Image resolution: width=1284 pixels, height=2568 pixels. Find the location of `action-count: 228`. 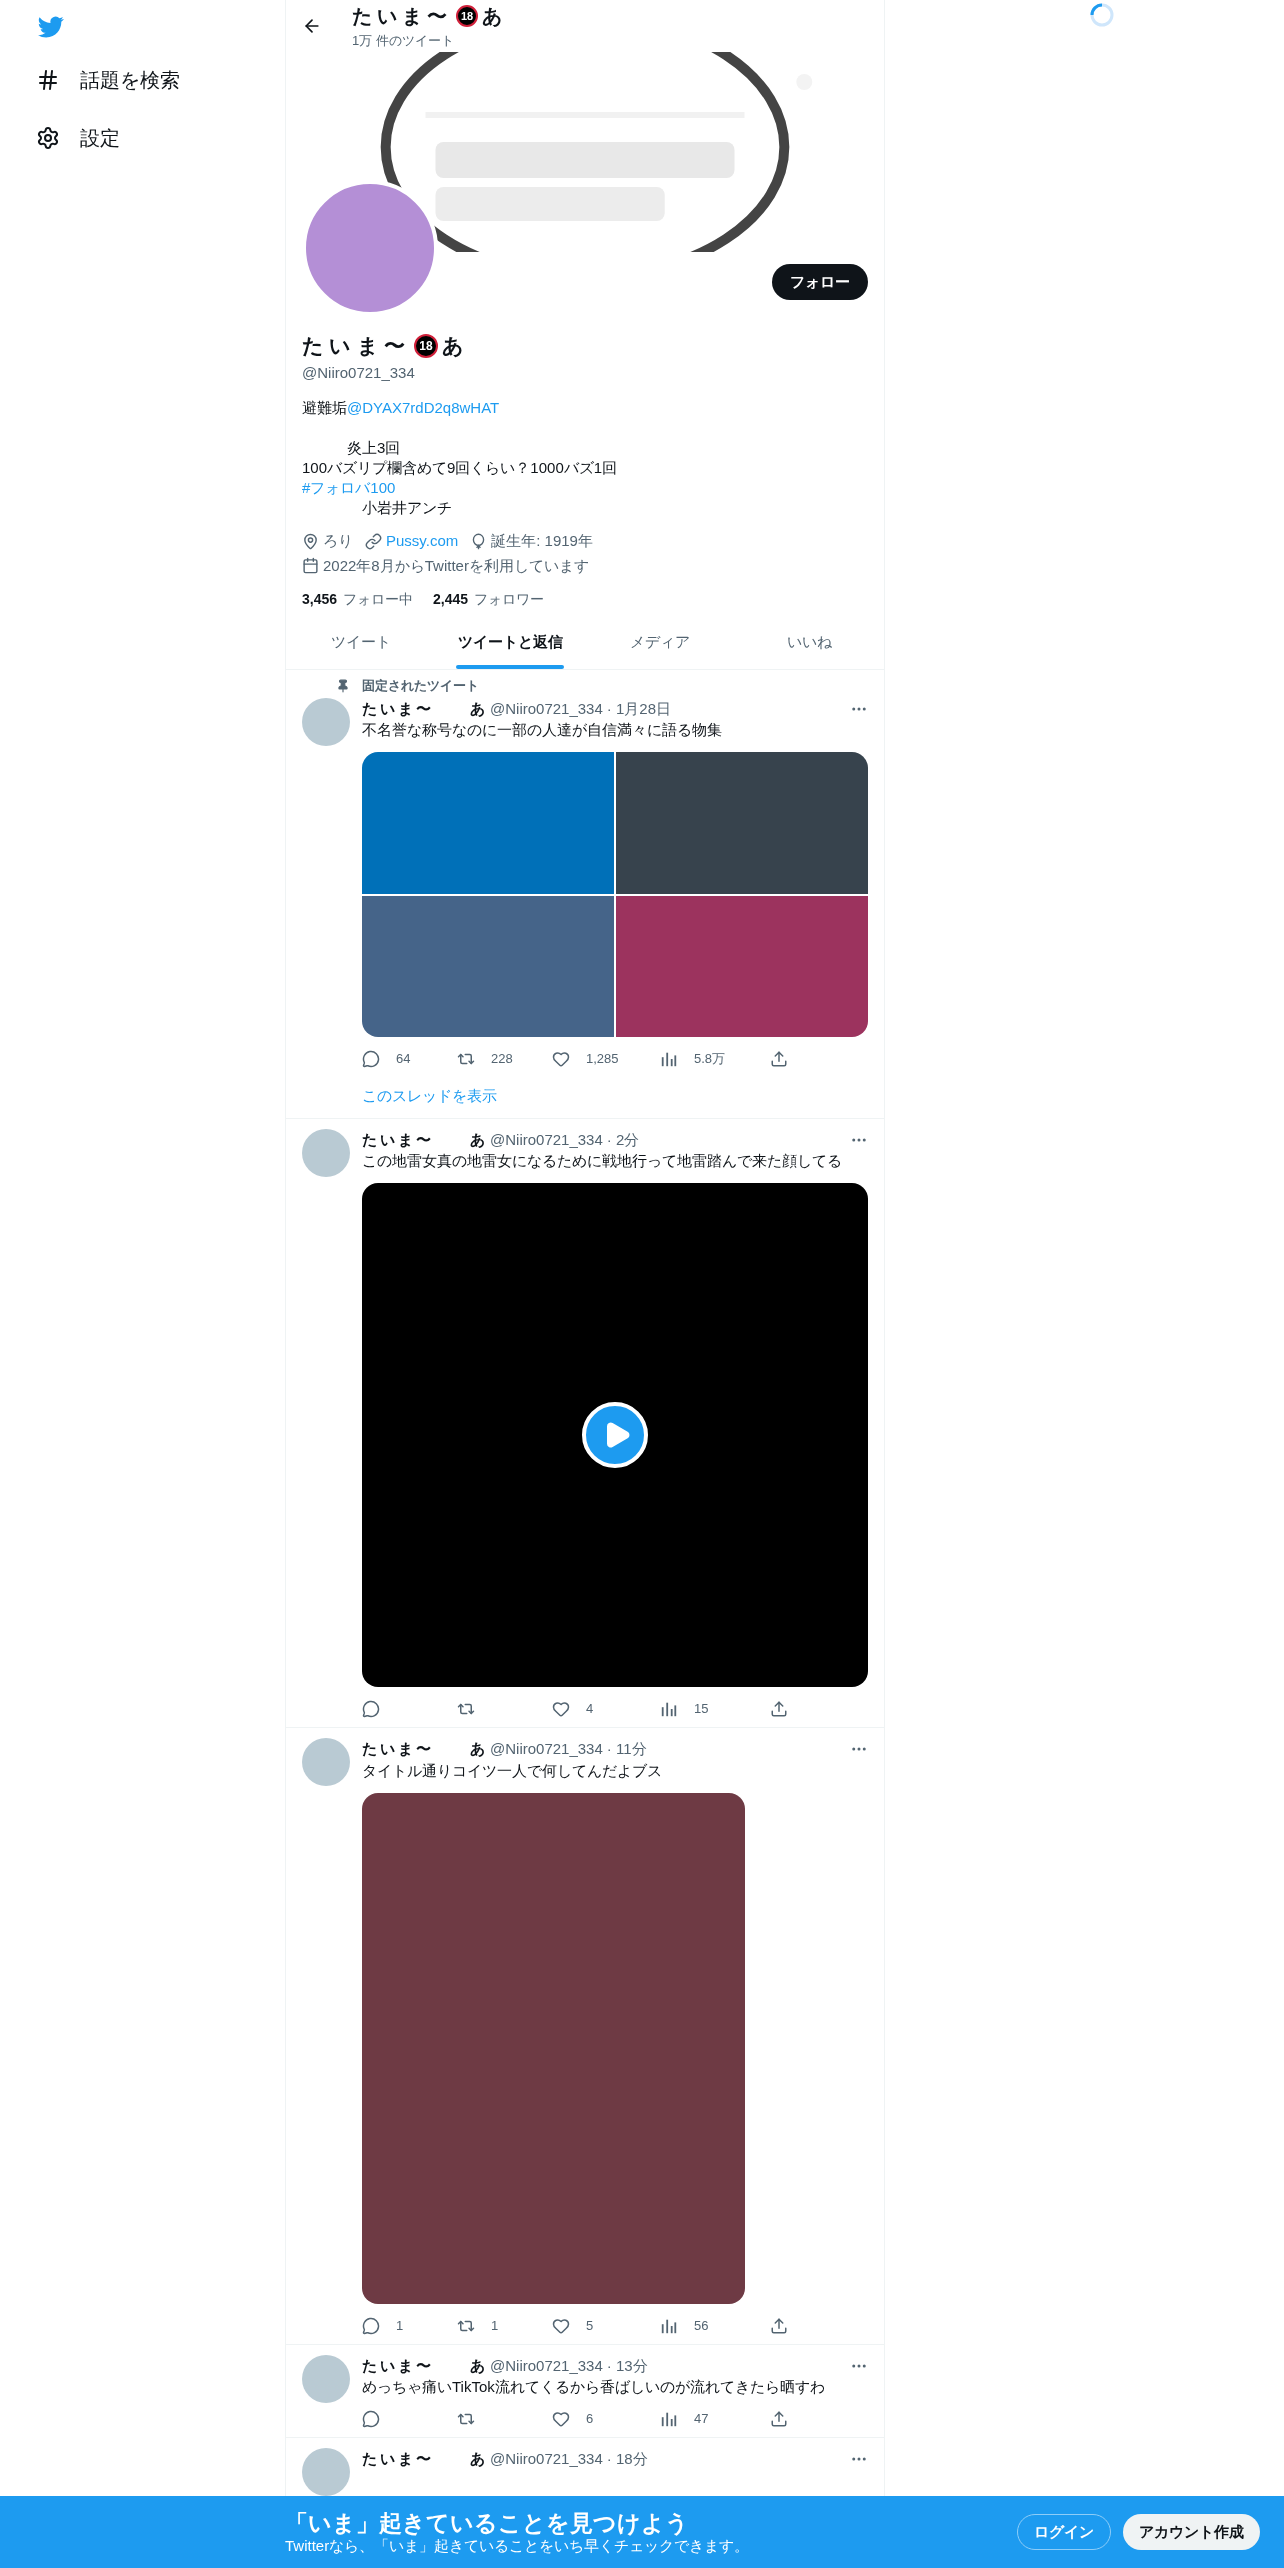

action-count: 228 is located at coordinates (502, 1059).